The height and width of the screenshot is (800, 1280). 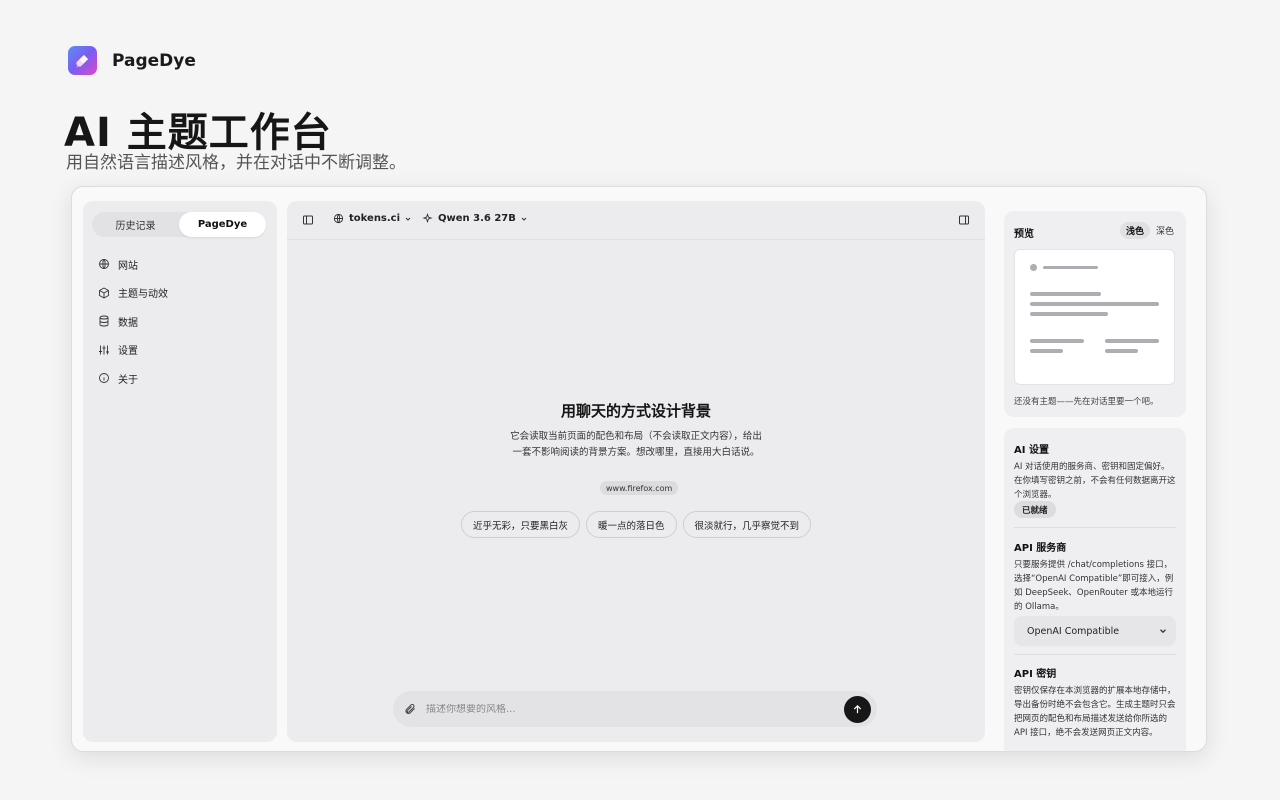 I want to click on theme-mode-toggle: 浅色 深色, so click(x=1149, y=230).